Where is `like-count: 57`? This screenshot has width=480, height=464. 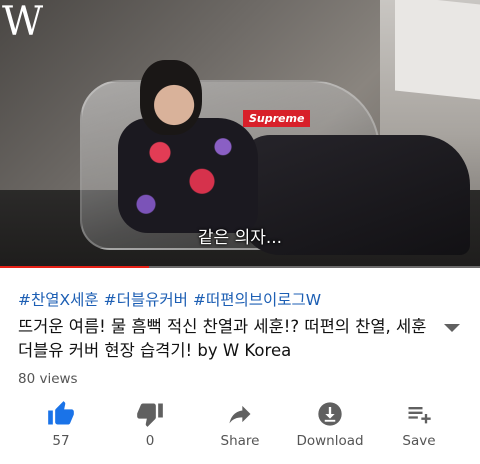
like-count: 57 is located at coordinates (61, 441).